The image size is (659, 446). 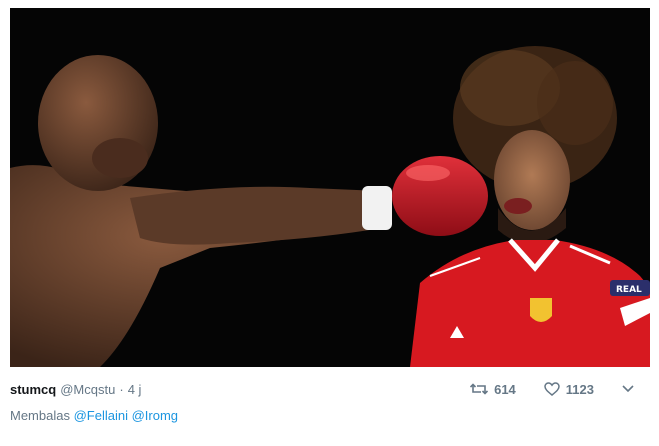 What do you see at coordinates (377, 208) in the screenshot?
I see `glove-cuff` at bounding box center [377, 208].